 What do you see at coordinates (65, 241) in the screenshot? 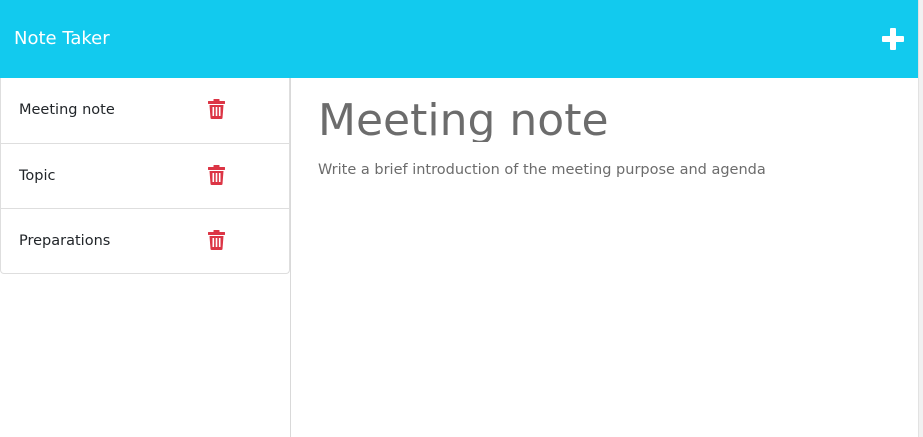
I see `note-list-title: Preparations` at bounding box center [65, 241].